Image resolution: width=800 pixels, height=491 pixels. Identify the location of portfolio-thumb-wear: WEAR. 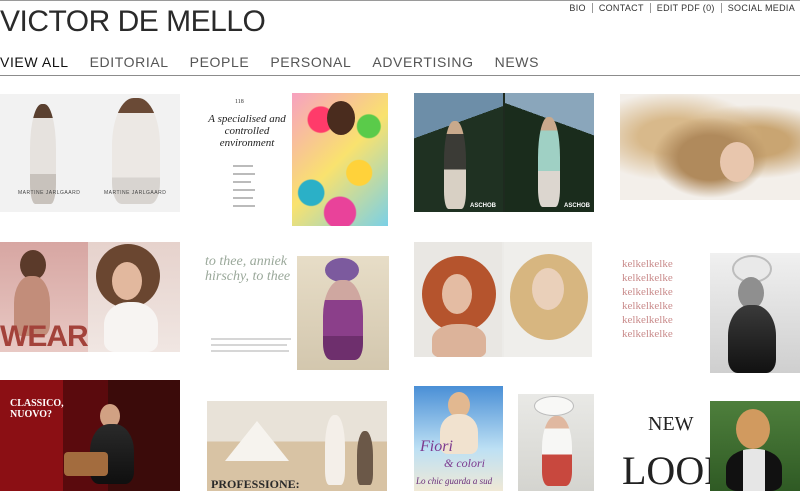
(90, 297).